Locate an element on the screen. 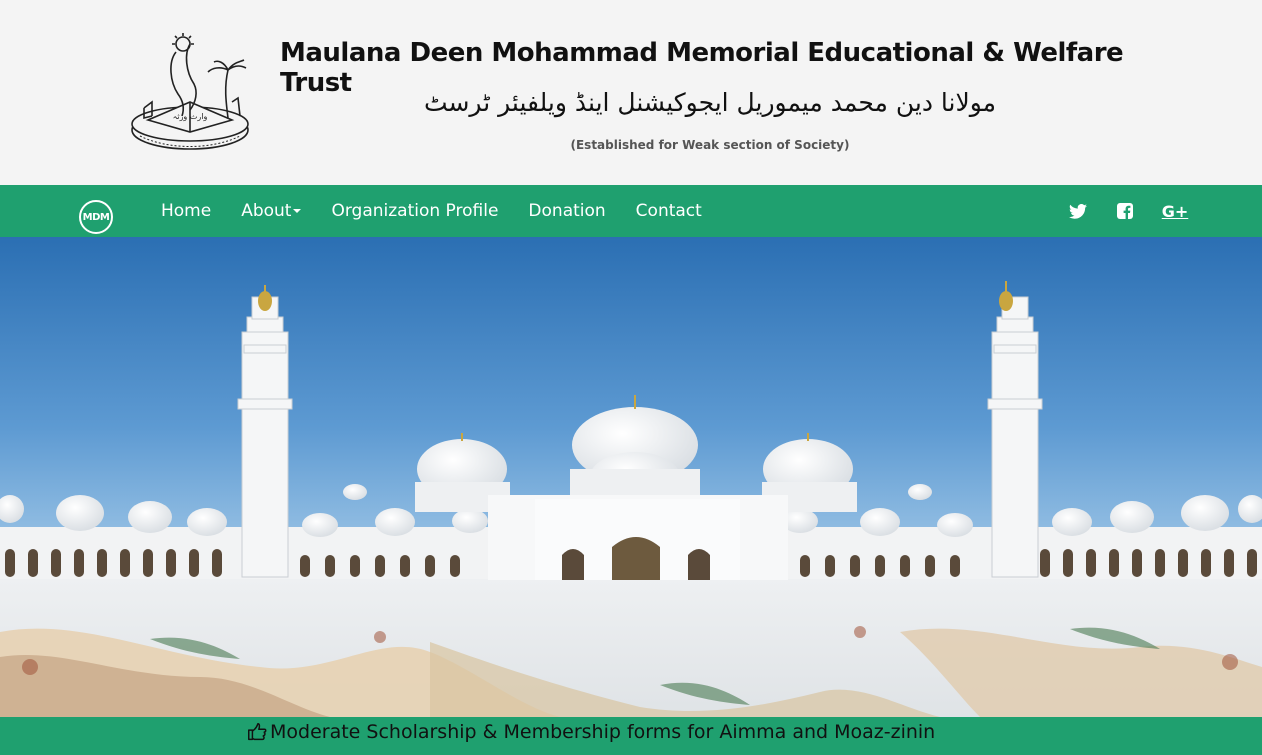  nav-donation: Donation is located at coordinates (566, 211).